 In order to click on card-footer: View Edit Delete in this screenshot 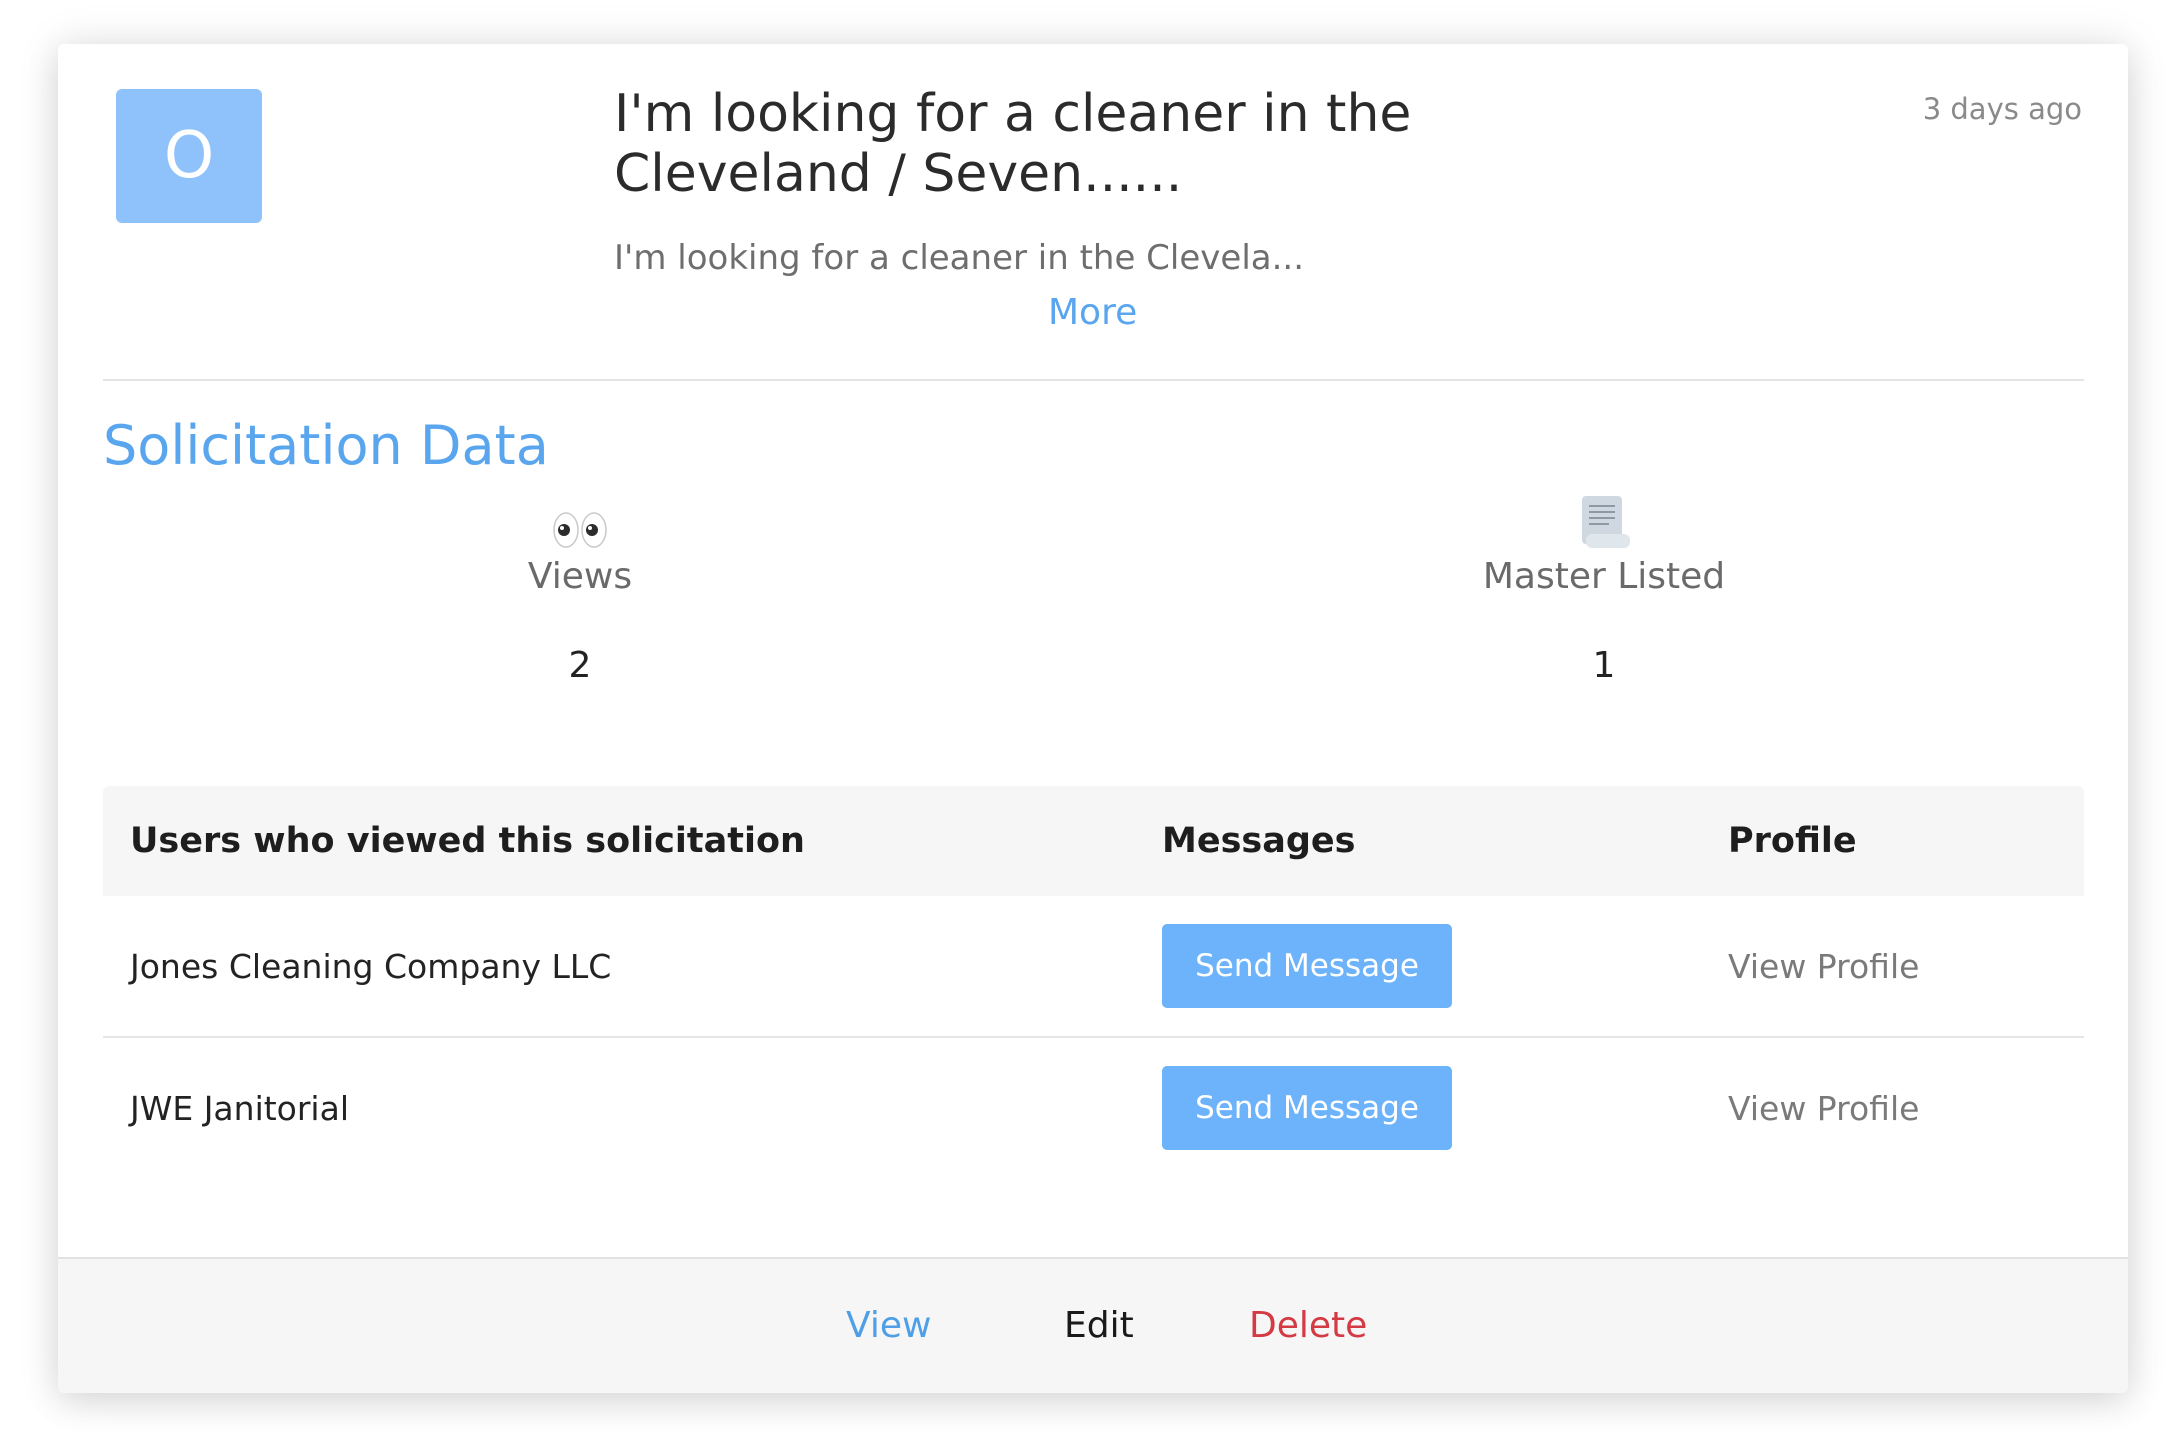, I will do `click(1093, 1325)`.